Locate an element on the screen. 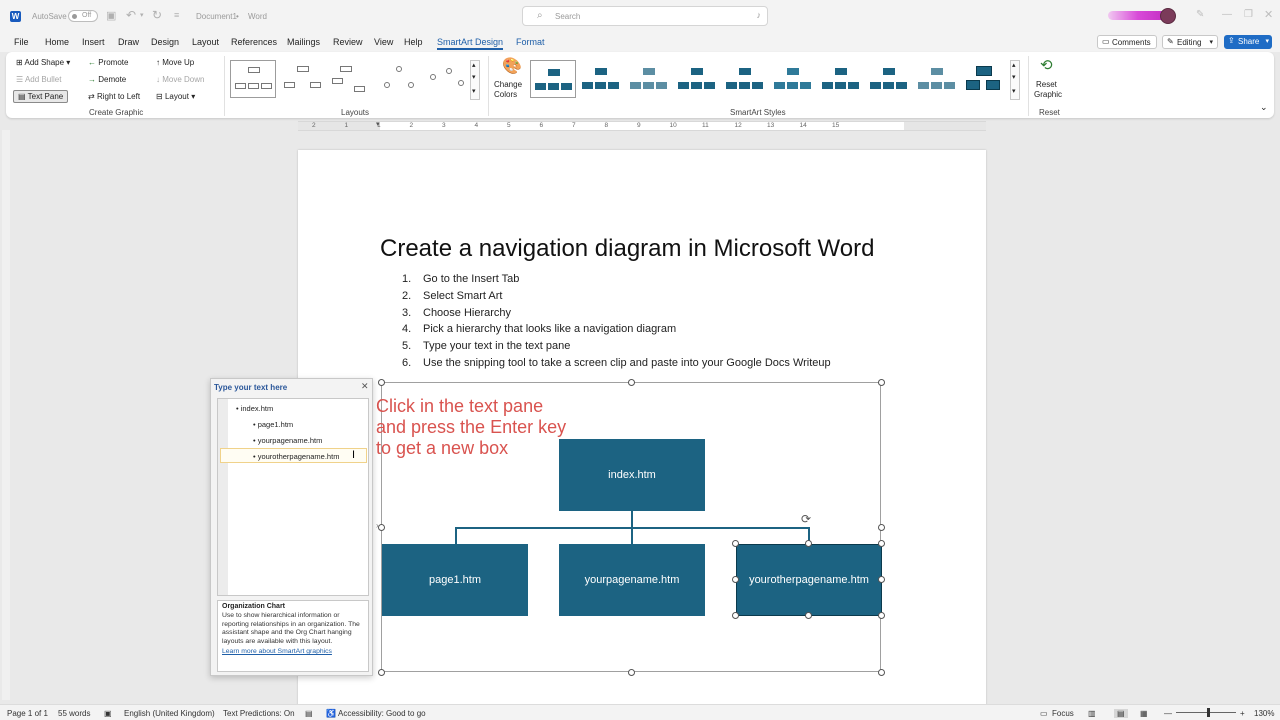 Image resolution: width=1280 pixels, height=720 pixels. tab-help: Help is located at coordinates (413, 42).